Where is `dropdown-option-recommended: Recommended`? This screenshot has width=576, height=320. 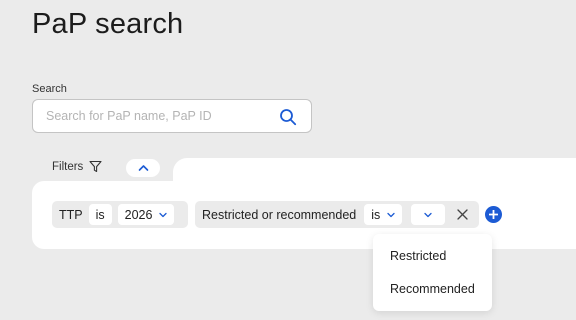
dropdown-option-recommended: Recommended is located at coordinates (432, 289).